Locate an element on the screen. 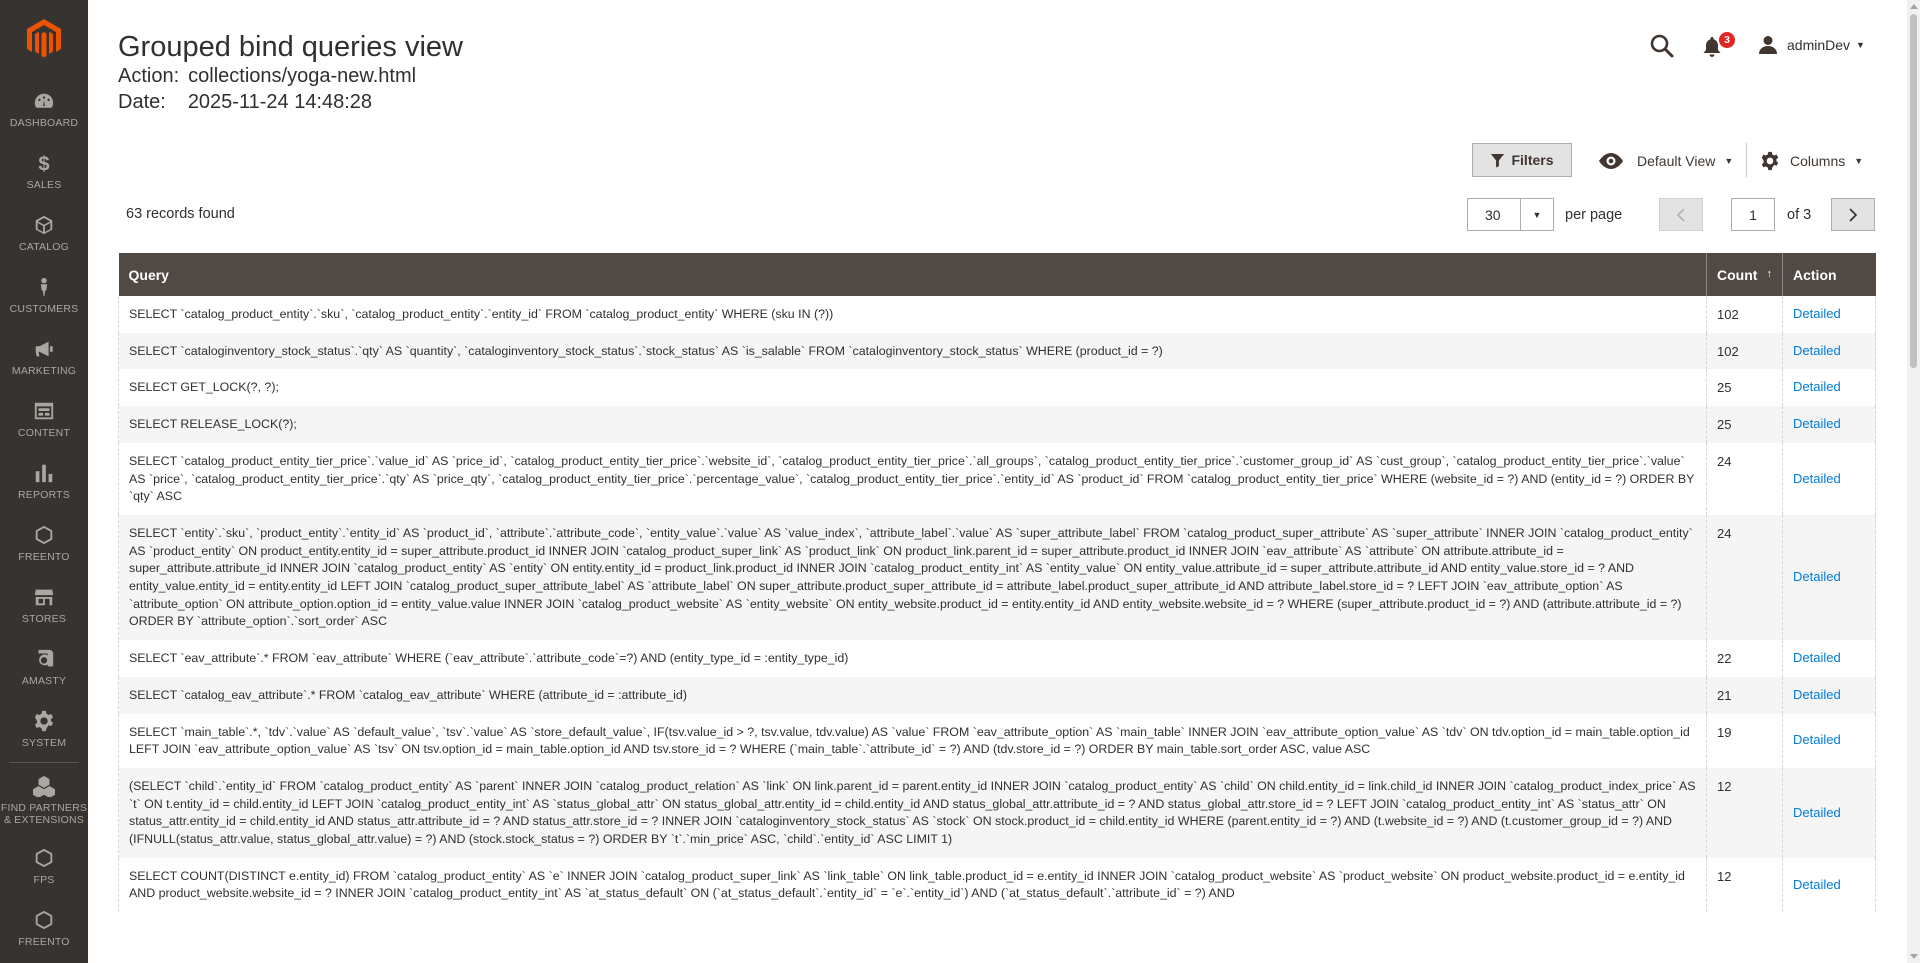  count-header-label: Count is located at coordinates (1737, 274).